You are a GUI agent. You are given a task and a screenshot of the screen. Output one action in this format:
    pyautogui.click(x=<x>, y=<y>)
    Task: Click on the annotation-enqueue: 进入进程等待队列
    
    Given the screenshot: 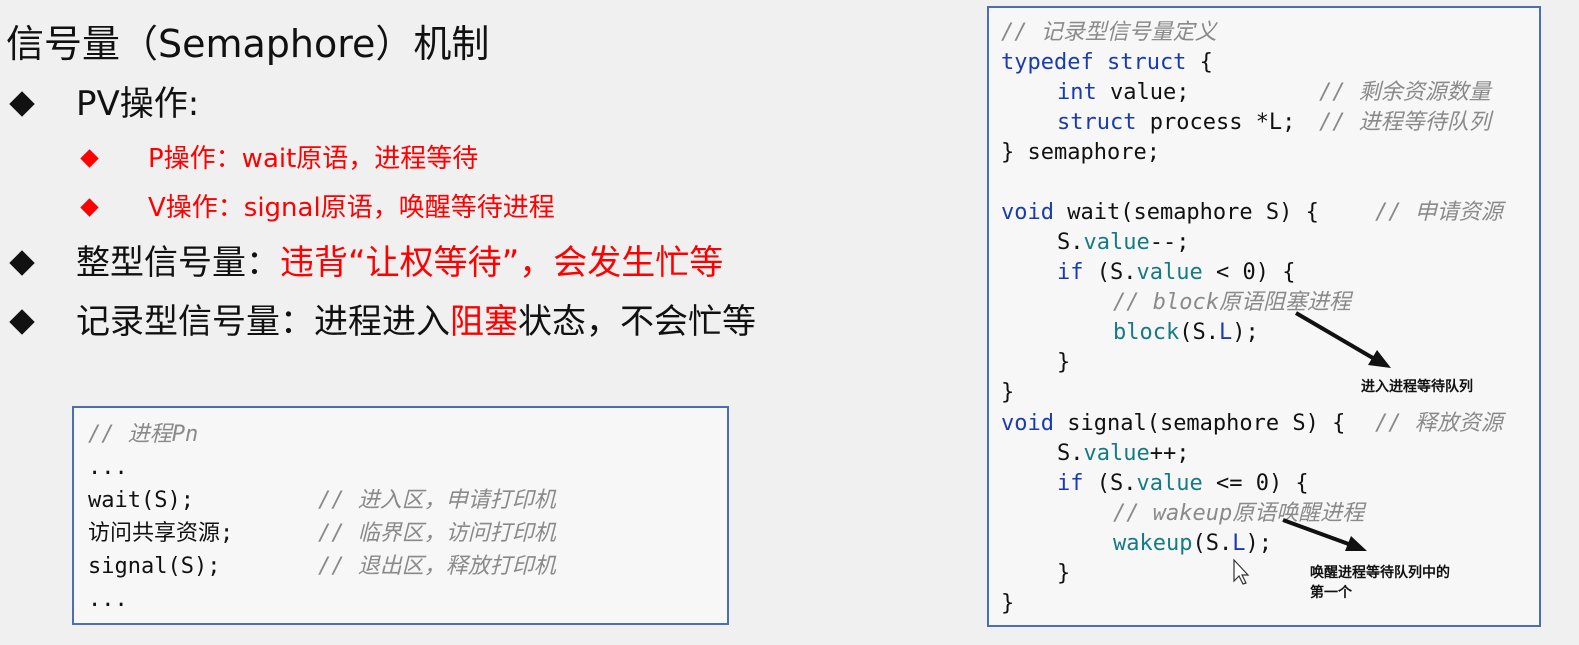 What is the action you would take?
    pyautogui.click(x=1417, y=387)
    